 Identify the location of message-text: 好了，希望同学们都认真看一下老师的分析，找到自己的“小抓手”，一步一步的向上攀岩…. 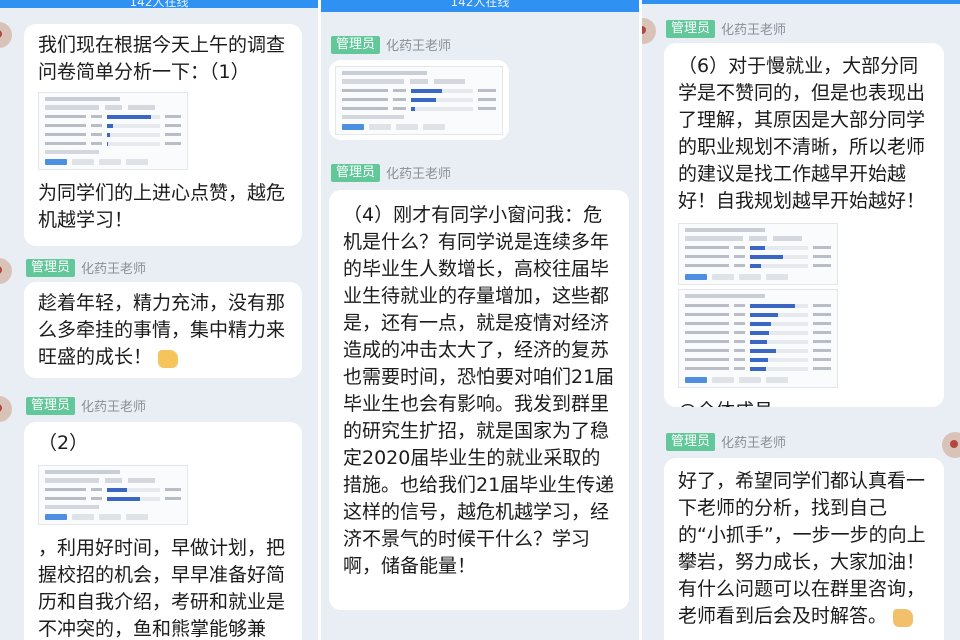
(802, 548).